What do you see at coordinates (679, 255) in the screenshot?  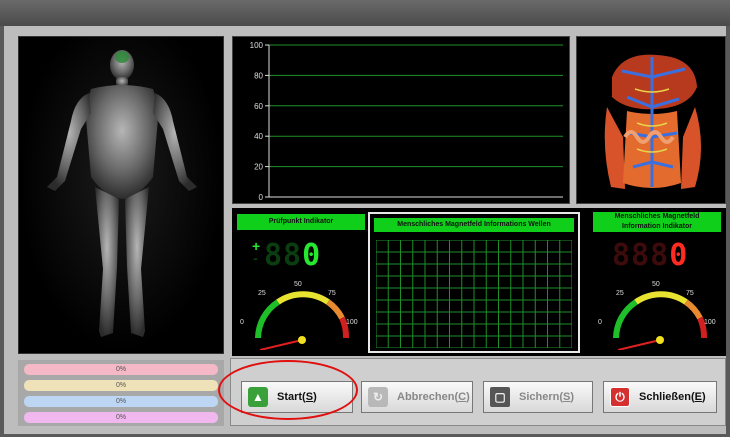 I see `magnet-digit-lit: 0` at bounding box center [679, 255].